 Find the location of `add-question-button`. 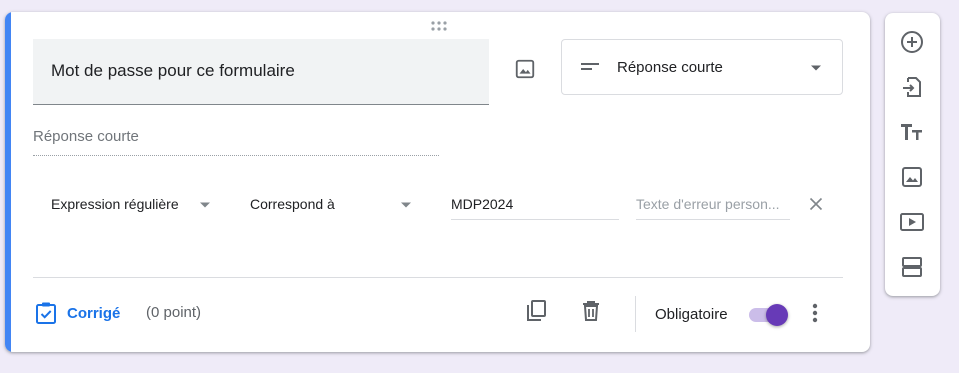

add-question-button is located at coordinates (912, 42).